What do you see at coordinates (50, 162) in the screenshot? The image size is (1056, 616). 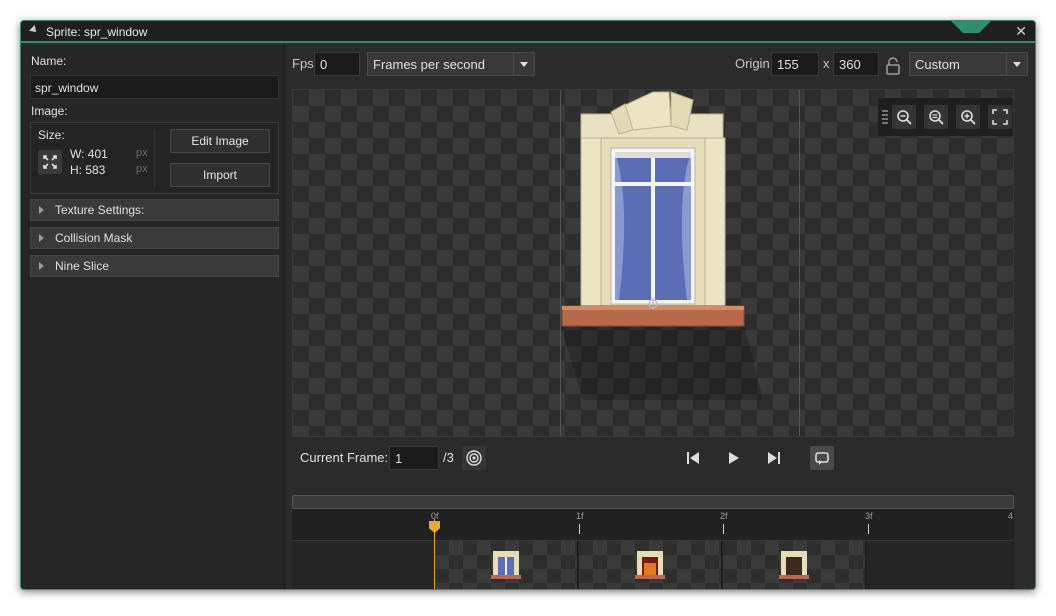 I see `expand-icon` at bounding box center [50, 162].